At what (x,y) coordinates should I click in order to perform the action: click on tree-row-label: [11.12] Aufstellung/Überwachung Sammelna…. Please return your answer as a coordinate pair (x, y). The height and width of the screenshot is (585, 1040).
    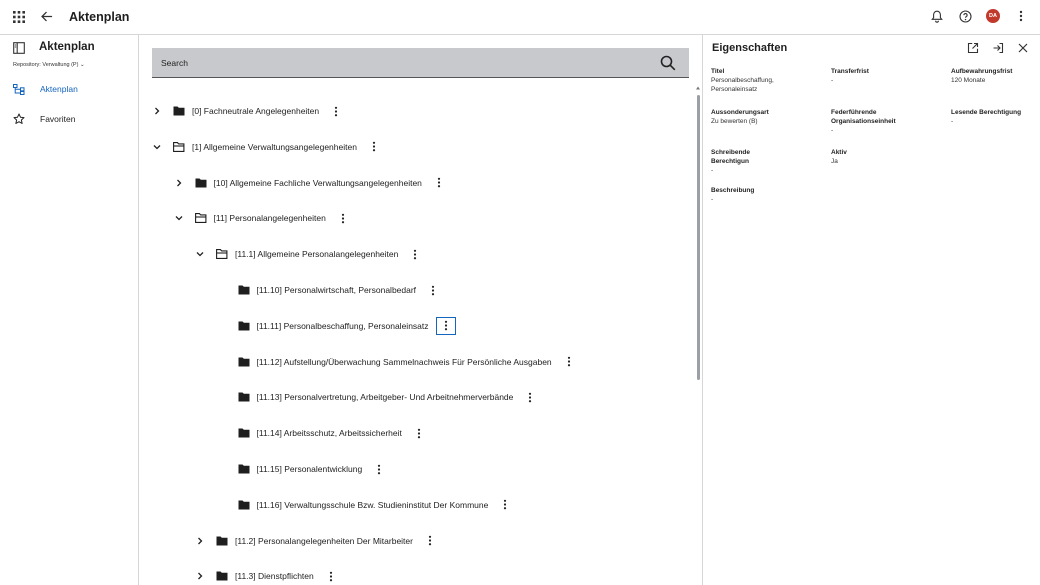
    Looking at the image, I should click on (404, 362).